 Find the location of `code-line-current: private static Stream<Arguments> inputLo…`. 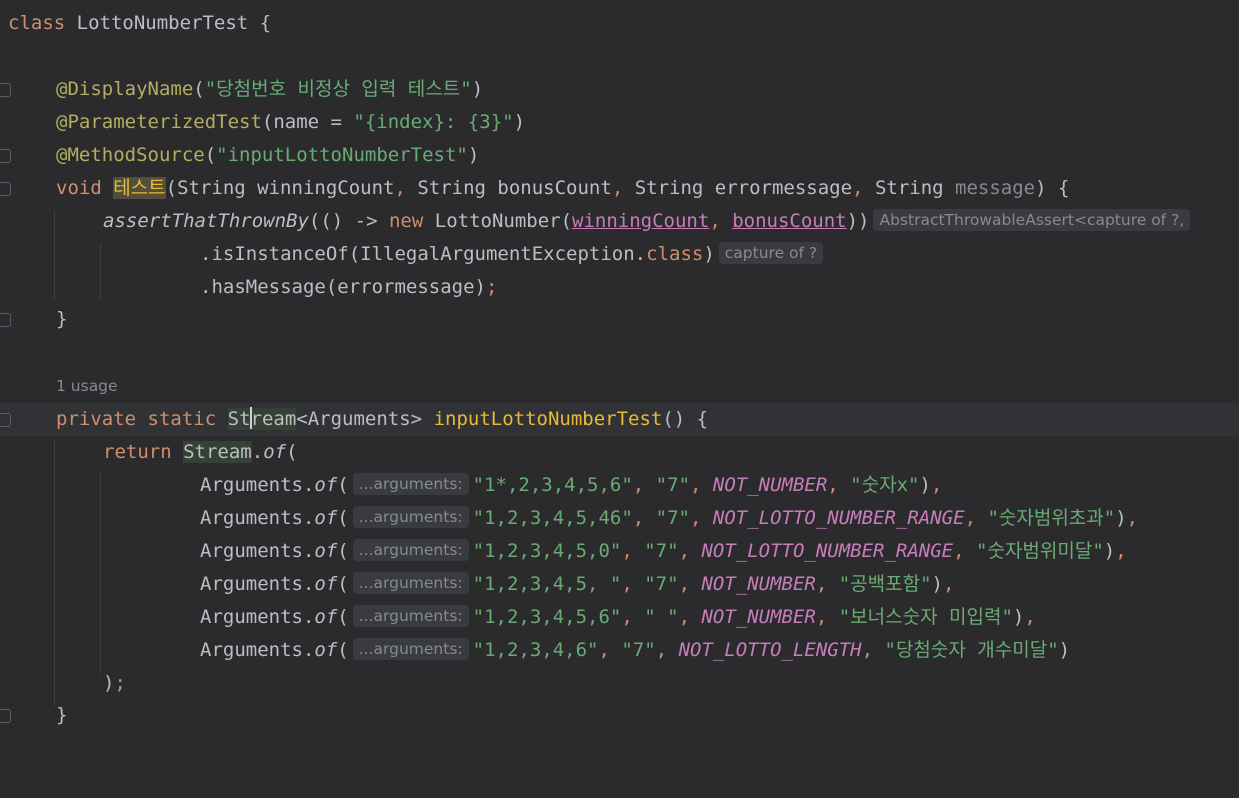

code-line-current: private static Stream<Arguments> inputLo… is located at coordinates (619, 419).